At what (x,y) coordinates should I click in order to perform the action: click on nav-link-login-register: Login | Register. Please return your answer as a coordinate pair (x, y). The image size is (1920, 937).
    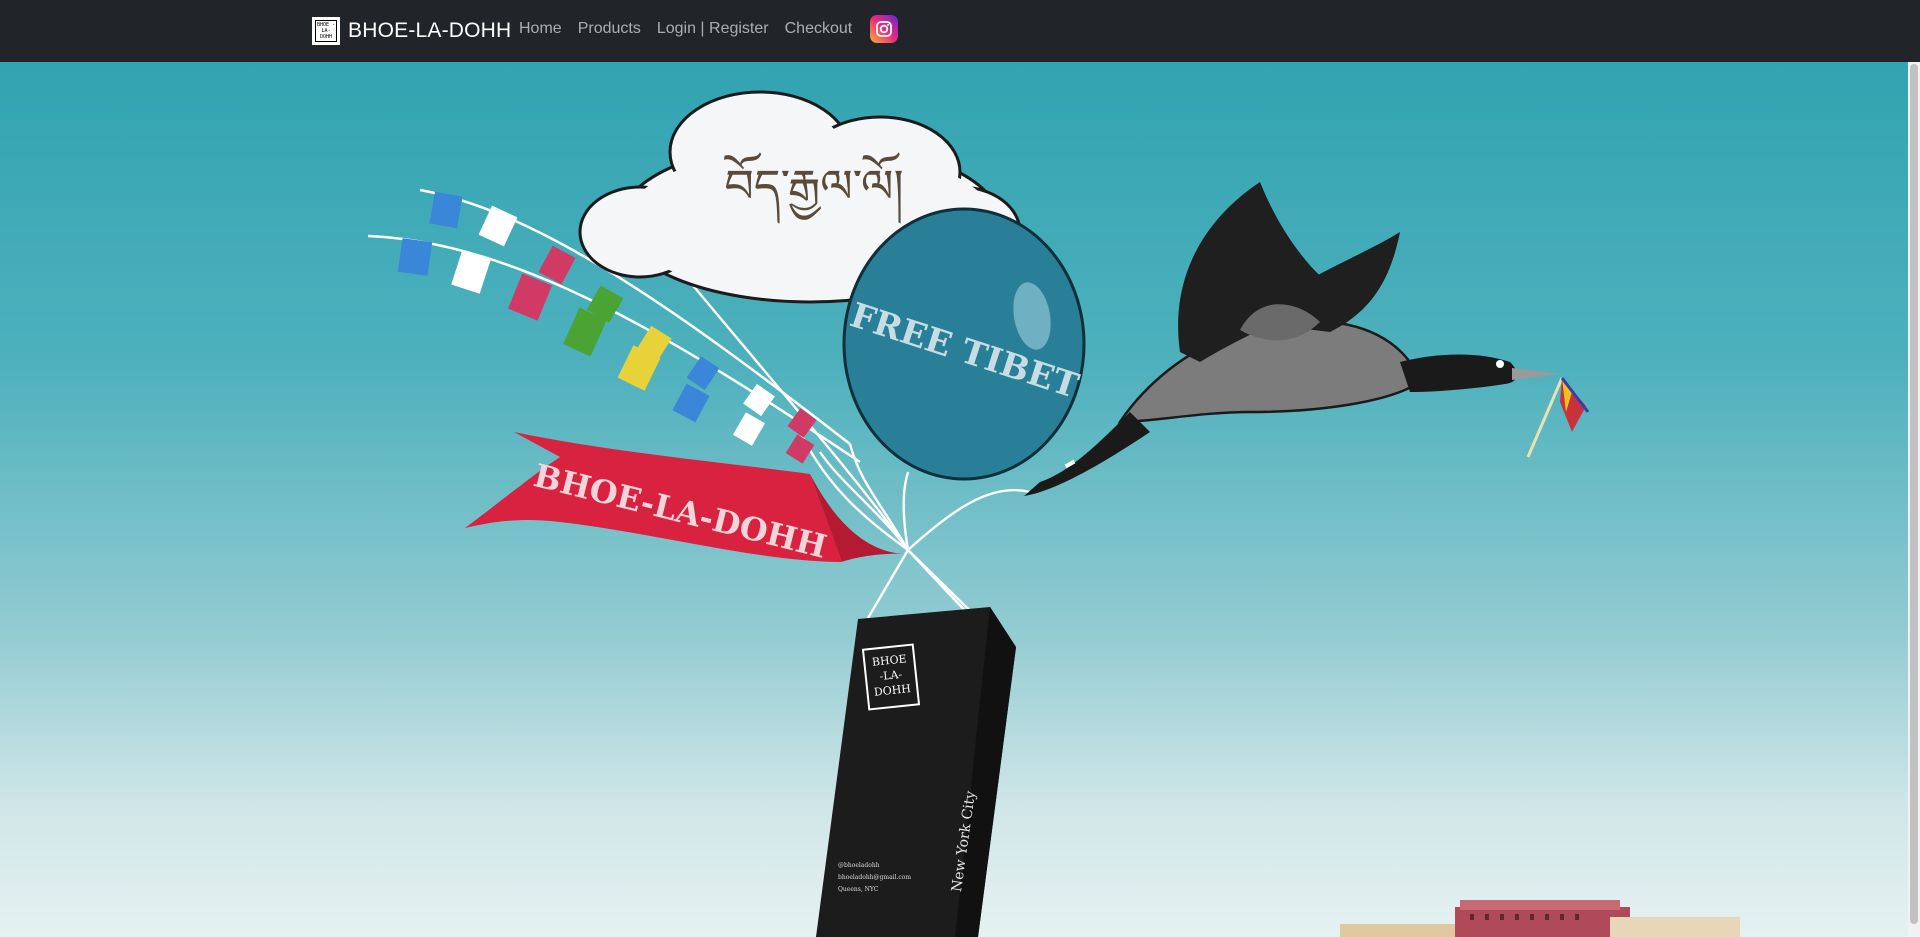
    Looking at the image, I should click on (713, 29).